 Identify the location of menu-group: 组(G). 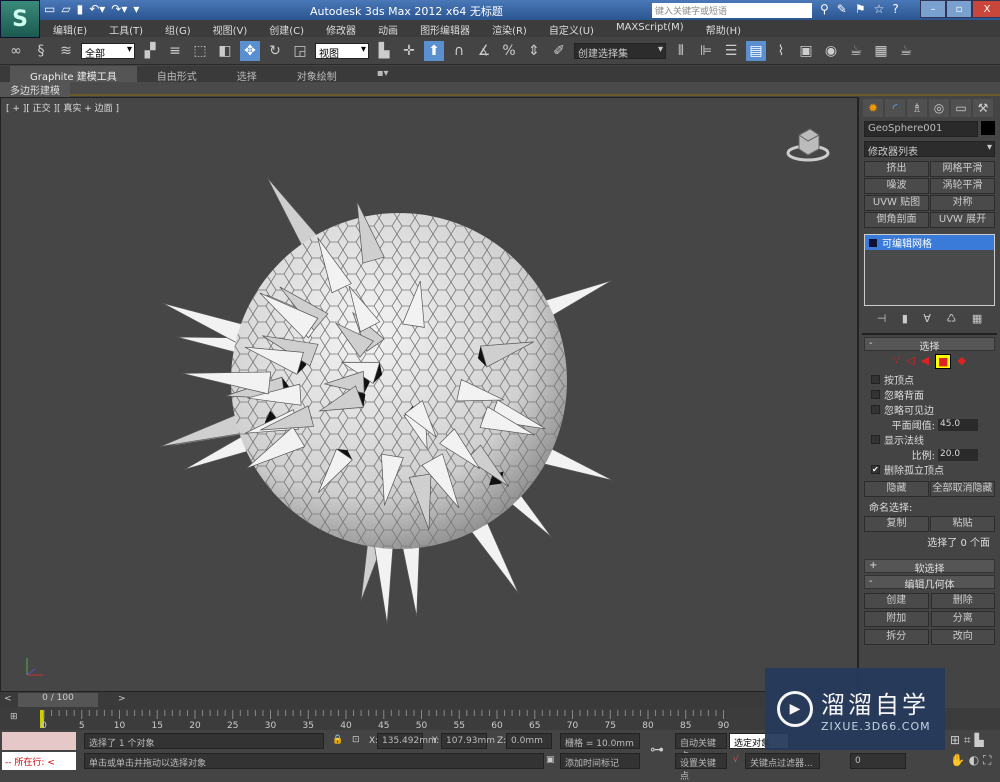
(178, 28).